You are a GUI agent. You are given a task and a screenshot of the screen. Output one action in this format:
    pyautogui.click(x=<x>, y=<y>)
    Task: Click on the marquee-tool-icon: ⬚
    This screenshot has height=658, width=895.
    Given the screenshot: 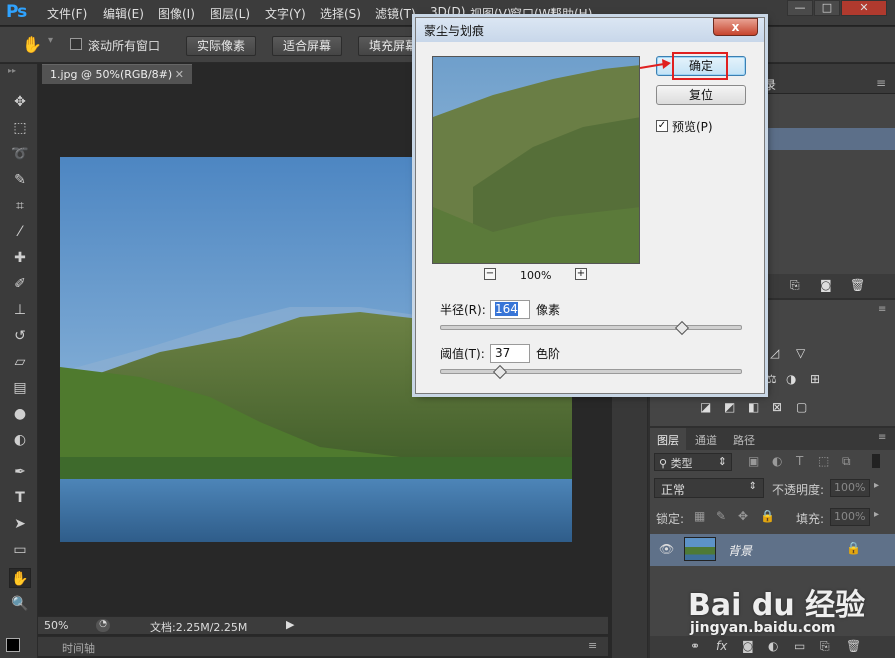 What is the action you would take?
    pyautogui.click(x=20, y=128)
    